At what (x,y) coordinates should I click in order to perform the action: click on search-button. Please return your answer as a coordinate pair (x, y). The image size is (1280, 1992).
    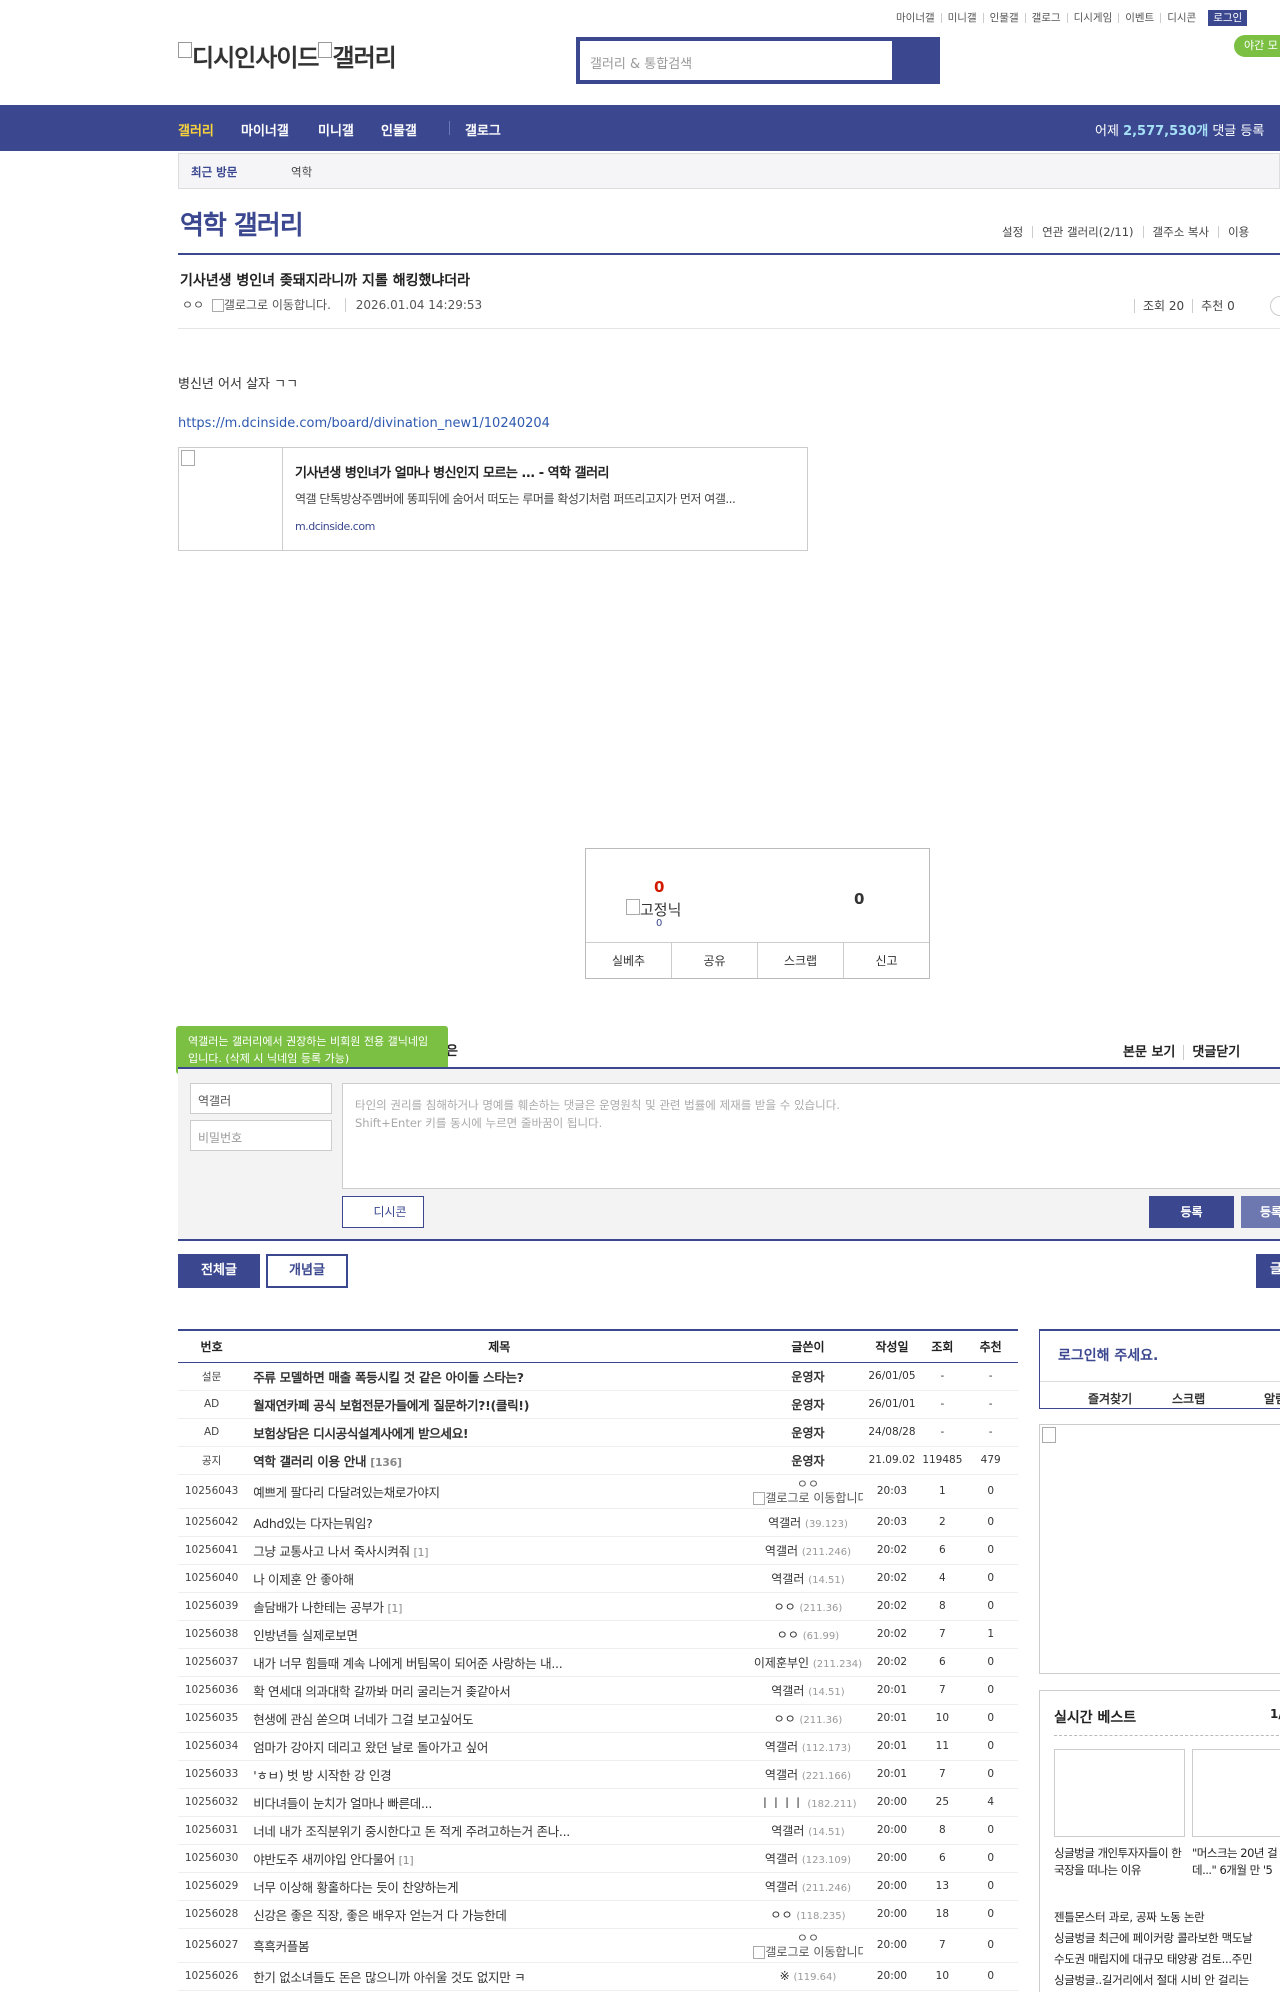
    Looking at the image, I should click on (914, 60).